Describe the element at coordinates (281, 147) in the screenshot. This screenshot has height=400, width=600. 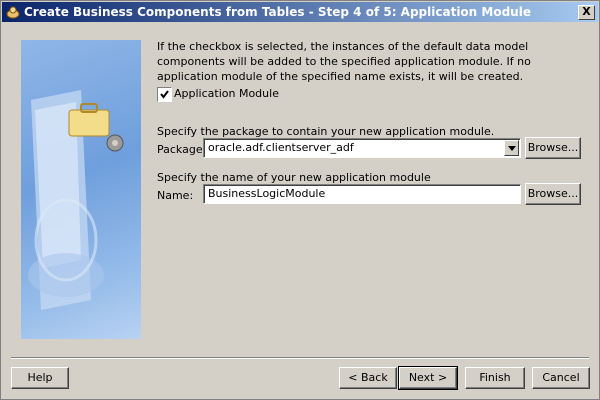
I see `package-value: oracle.adf.clientserver_adf` at that location.